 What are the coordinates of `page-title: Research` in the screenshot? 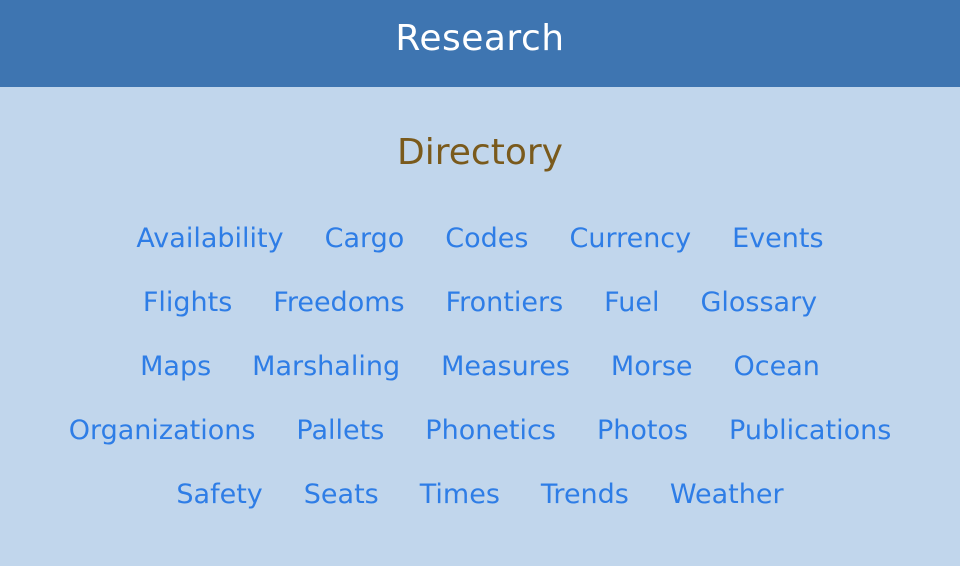 It's located at (480, 38).